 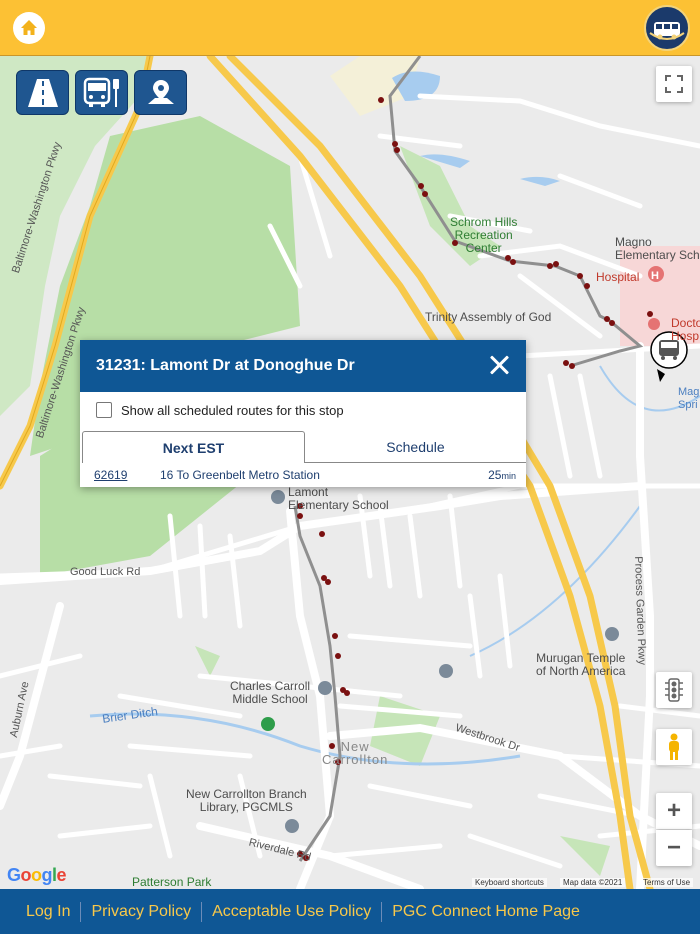 I want to click on home-button, so click(x=29, y=28).